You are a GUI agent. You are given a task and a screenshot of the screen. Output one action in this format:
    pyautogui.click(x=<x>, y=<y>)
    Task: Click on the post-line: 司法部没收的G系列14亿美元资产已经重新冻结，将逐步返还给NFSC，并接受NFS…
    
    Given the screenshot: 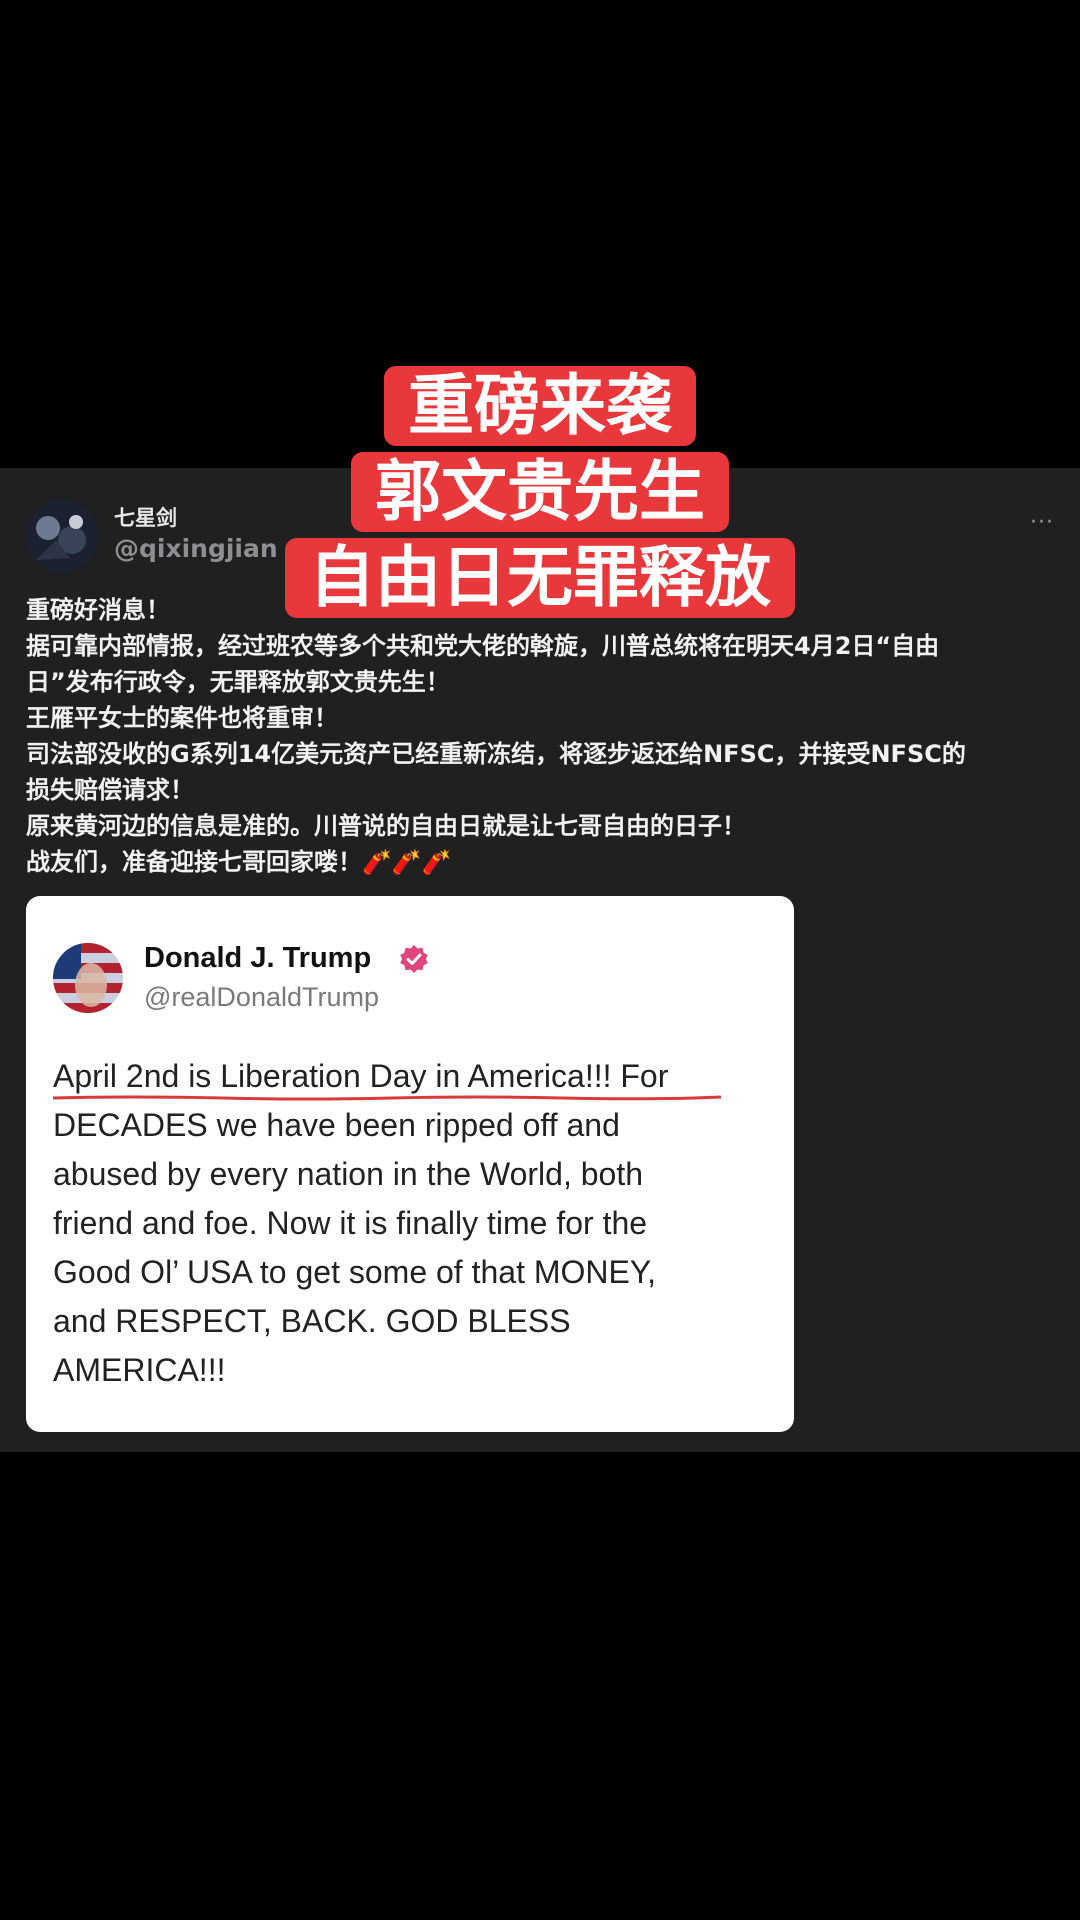 What is the action you would take?
    pyautogui.click(x=496, y=754)
    